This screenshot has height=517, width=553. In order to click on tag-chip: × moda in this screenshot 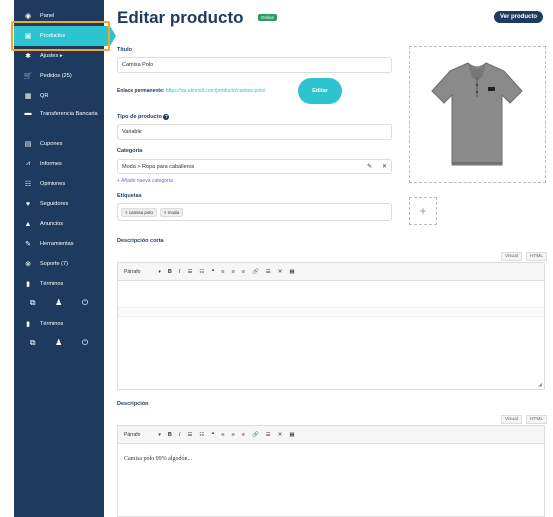, I will do `click(171, 212)`.